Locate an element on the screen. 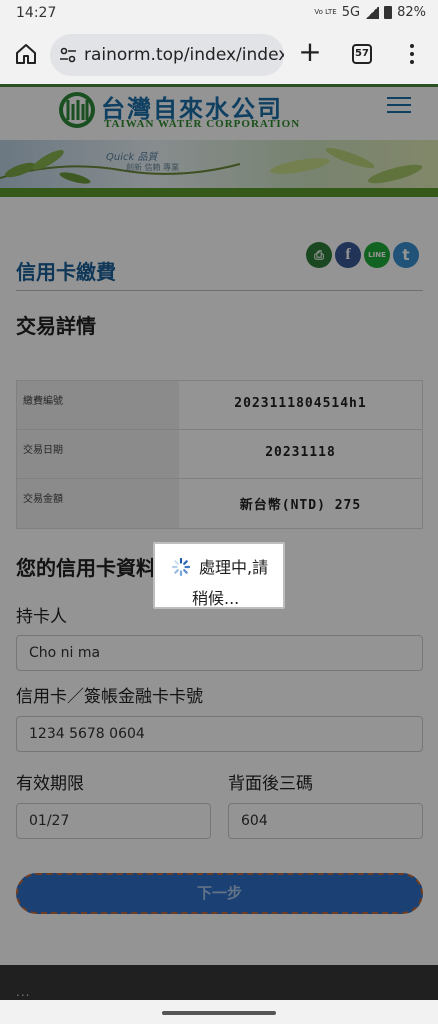 This screenshot has height=1024, width=438. status-time: 14:27 is located at coordinates (36, 13).